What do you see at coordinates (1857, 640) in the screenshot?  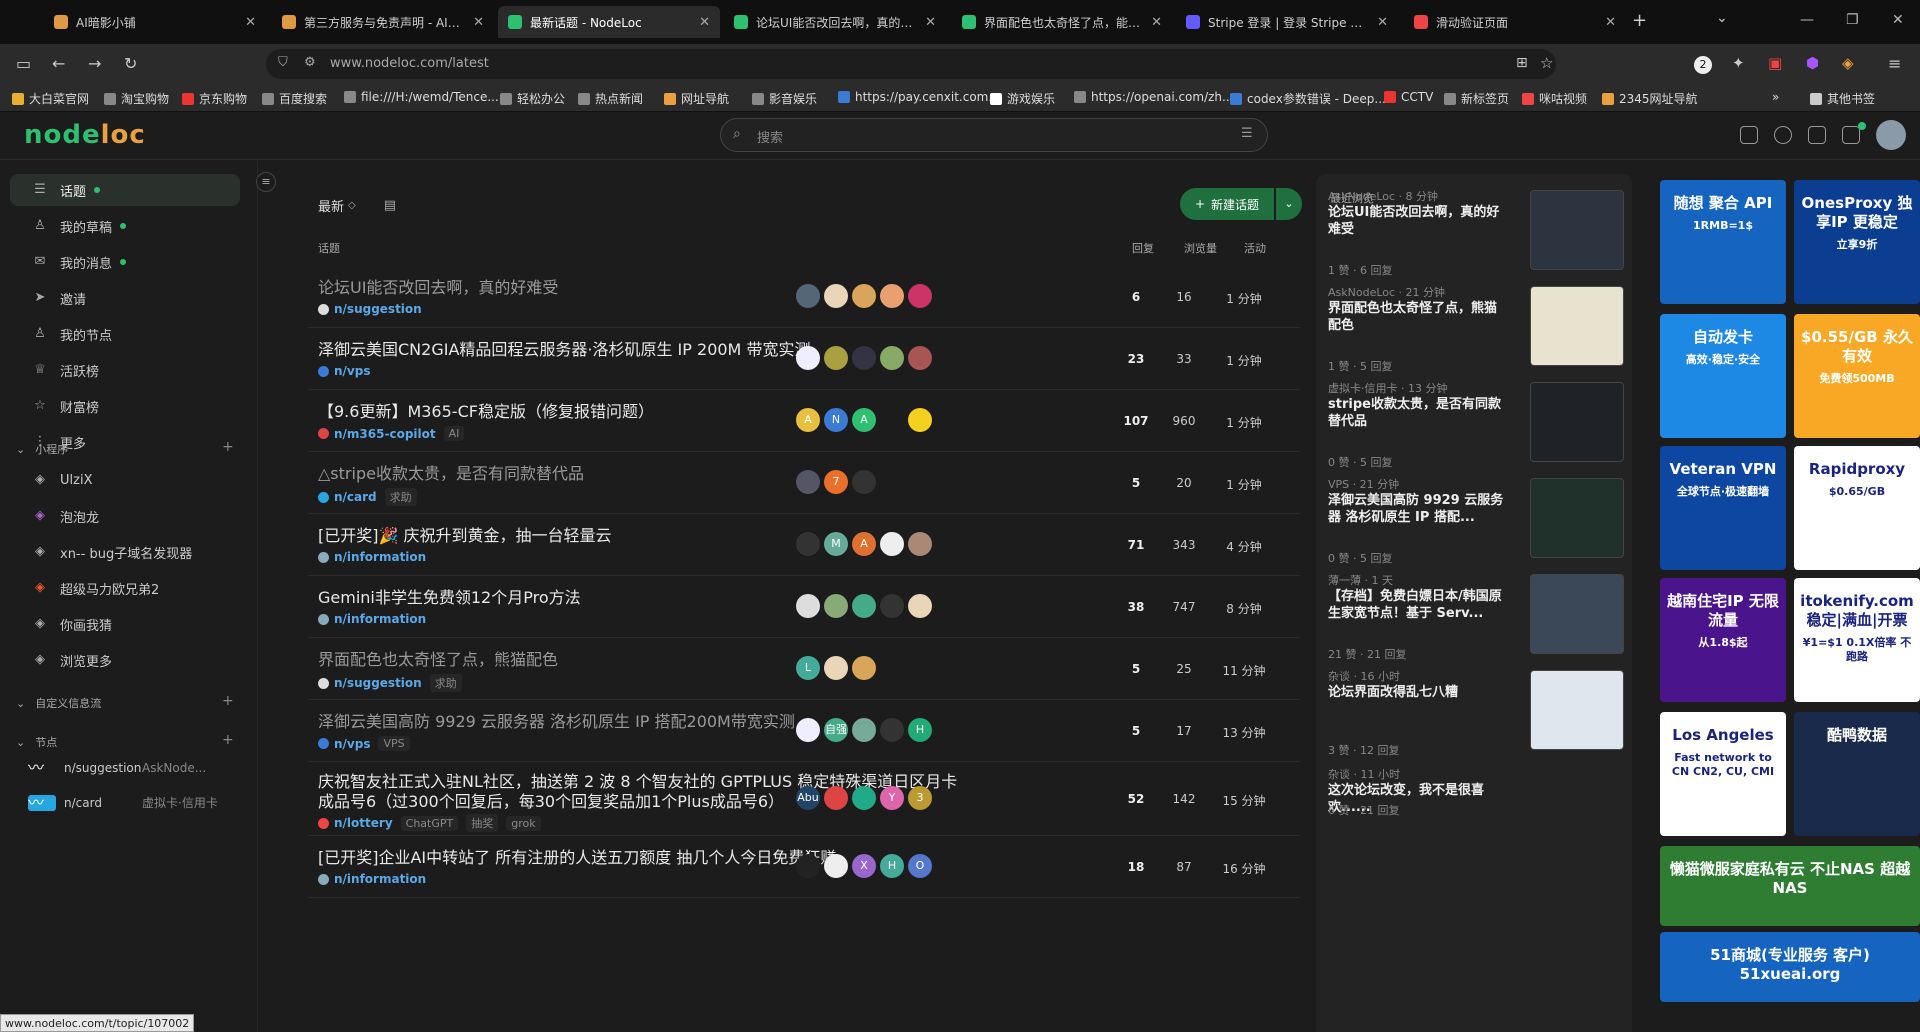 I see `ad-banner: itokenify.com 稳定|满血|开票 ¥1=$1 0.1X倍率 不跑路` at bounding box center [1857, 640].